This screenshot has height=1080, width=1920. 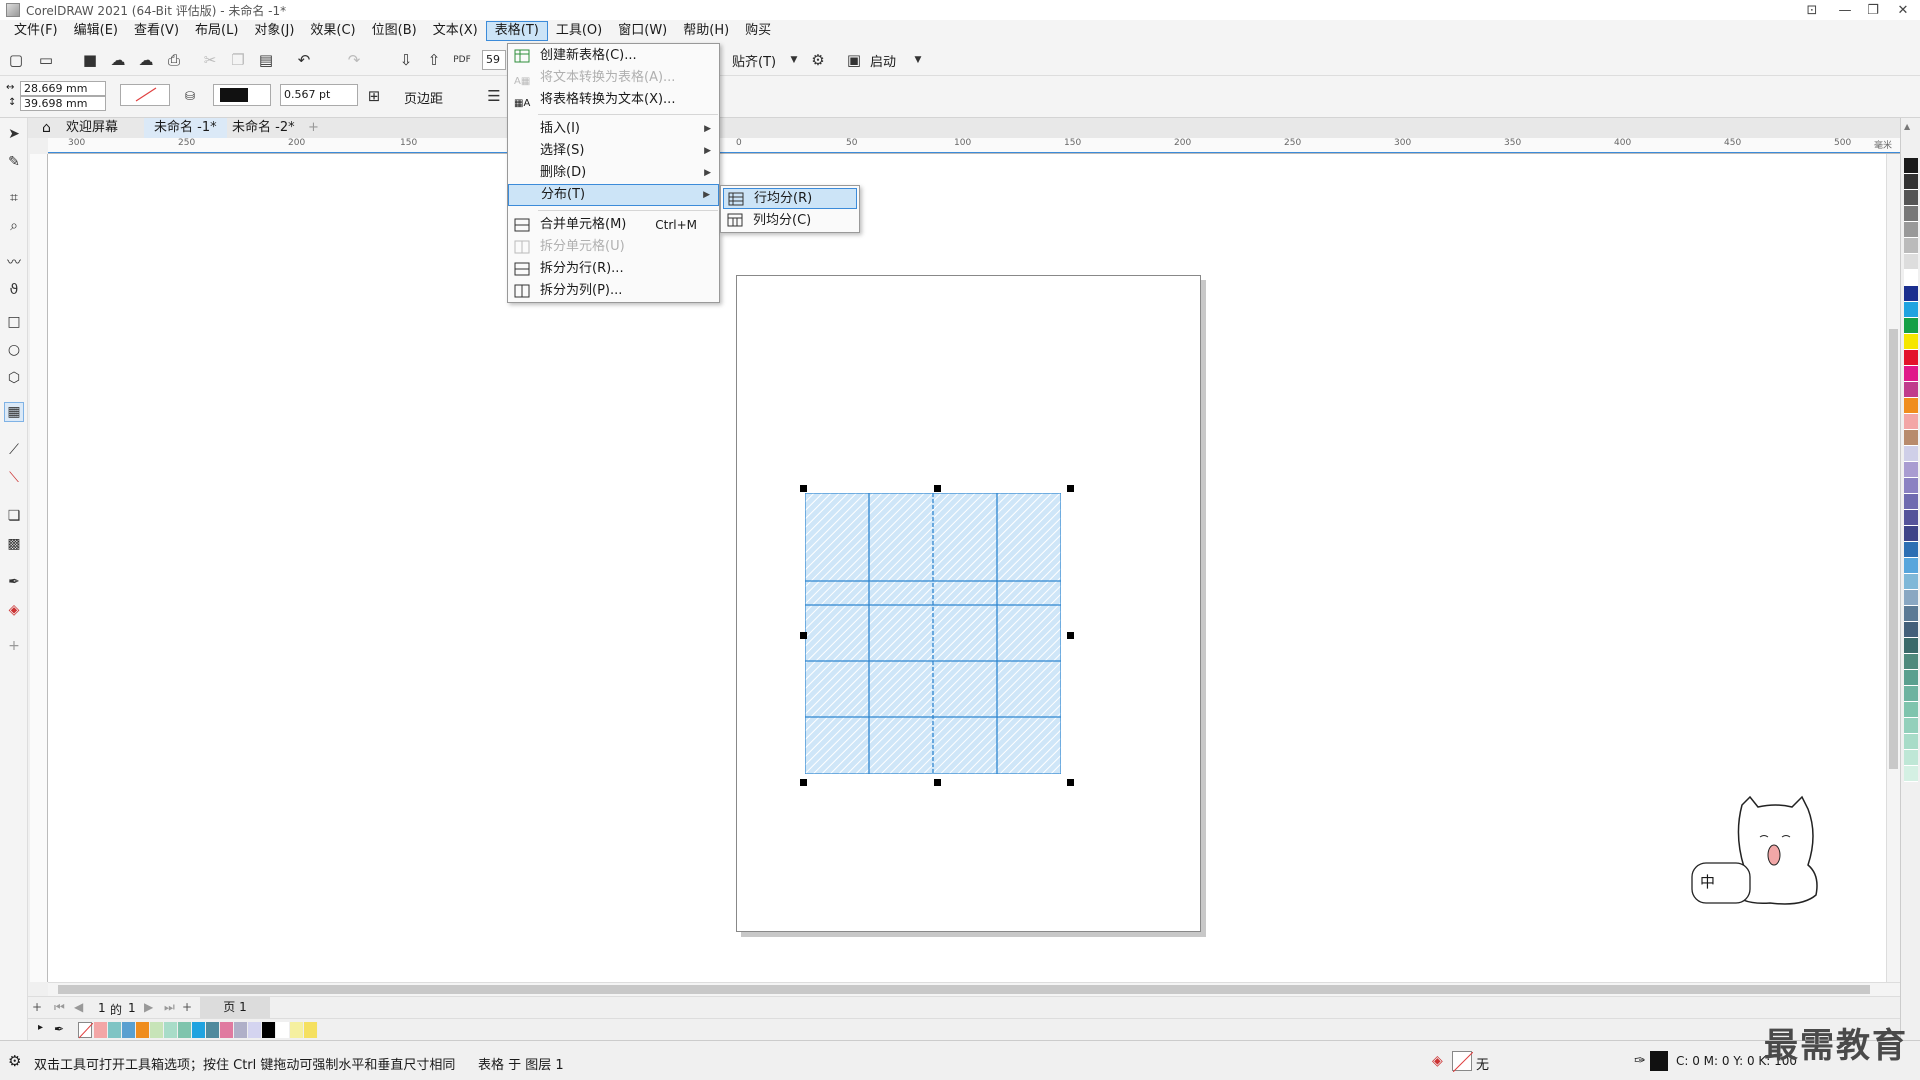 What do you see at coordinates (754, 60) in the screenshot?
I see `snap-to-dropdown: 贴齐(T)` at bounding box center [754, 60].